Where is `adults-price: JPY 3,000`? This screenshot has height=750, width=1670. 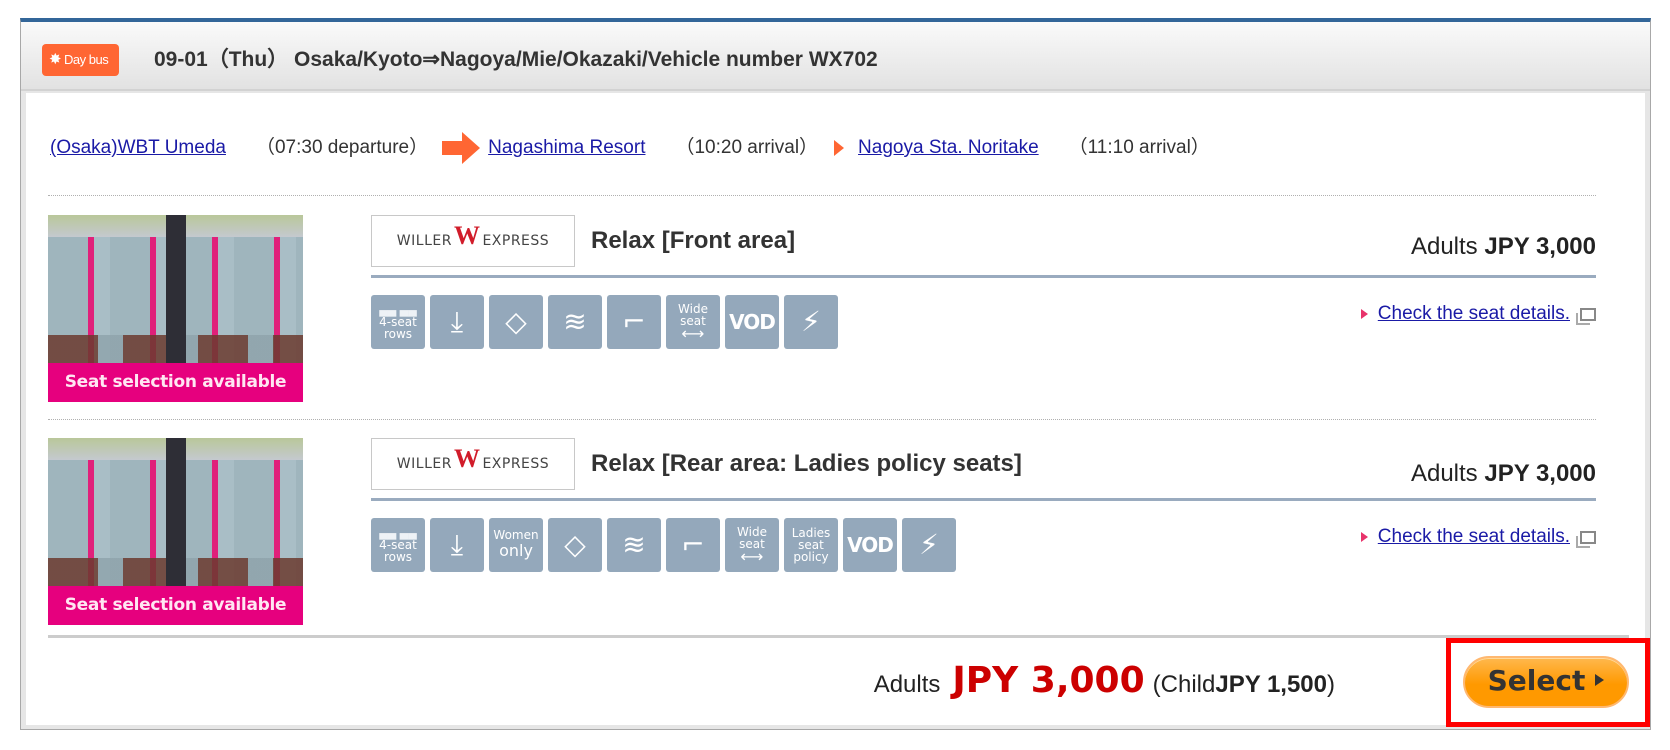
adults-price: JPY 3,000 is located at coordinates (1048, 680).